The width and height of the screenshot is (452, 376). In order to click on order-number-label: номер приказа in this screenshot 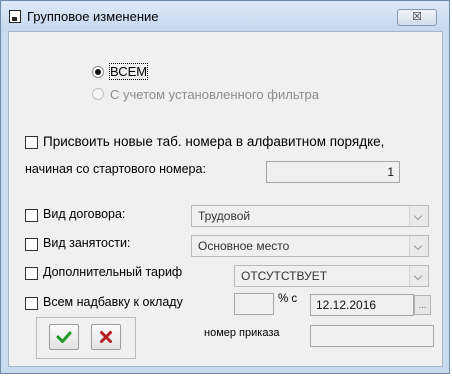, I will do `click(242, 333)`.